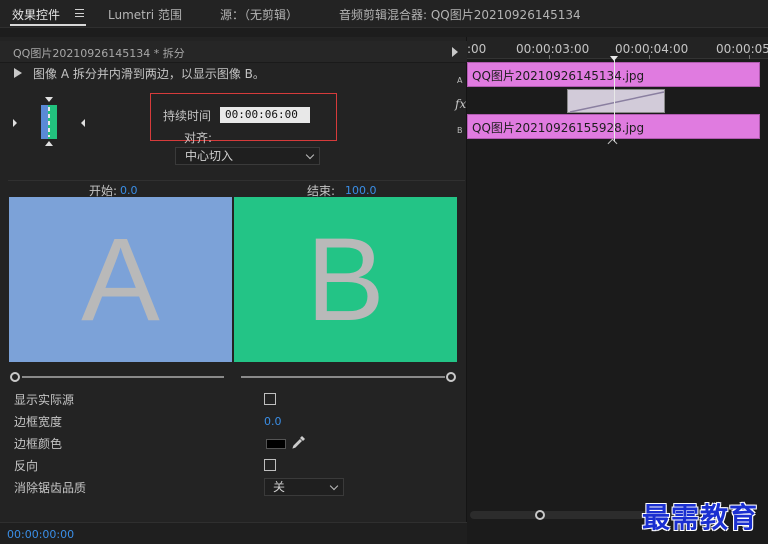  I want to click on border-color-swatch, so click(276, 444).